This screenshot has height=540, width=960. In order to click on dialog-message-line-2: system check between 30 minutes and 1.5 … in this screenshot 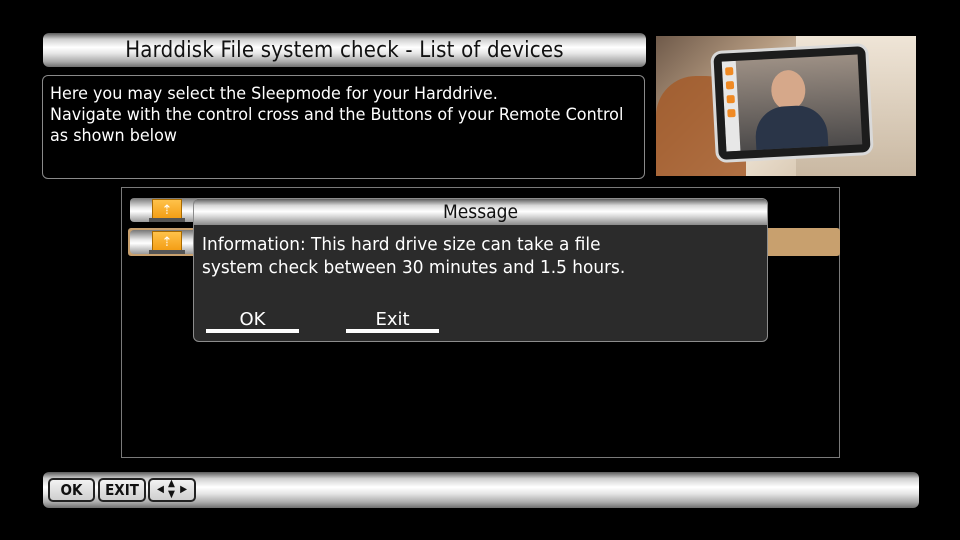, I will do `click(414, 267)`.